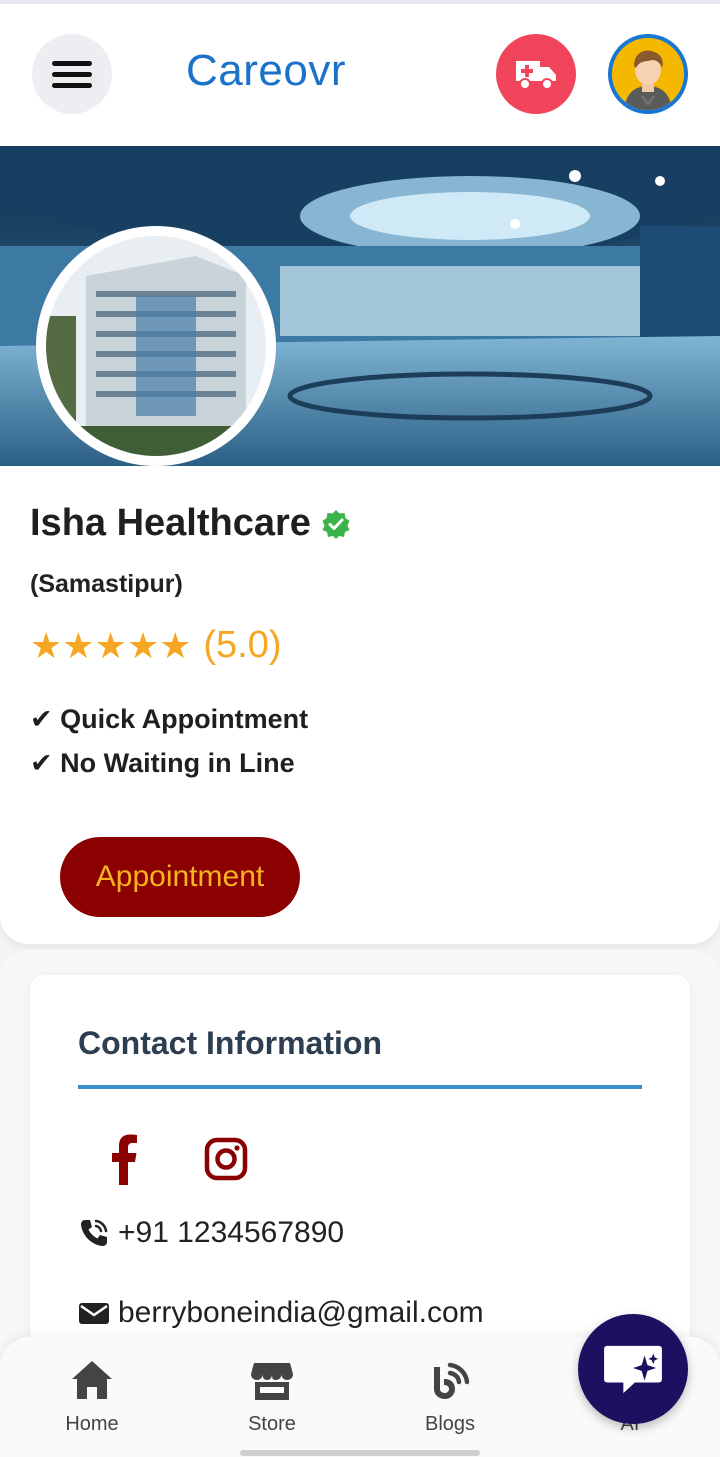  I want to click on verified-icon, so click(336, 524).